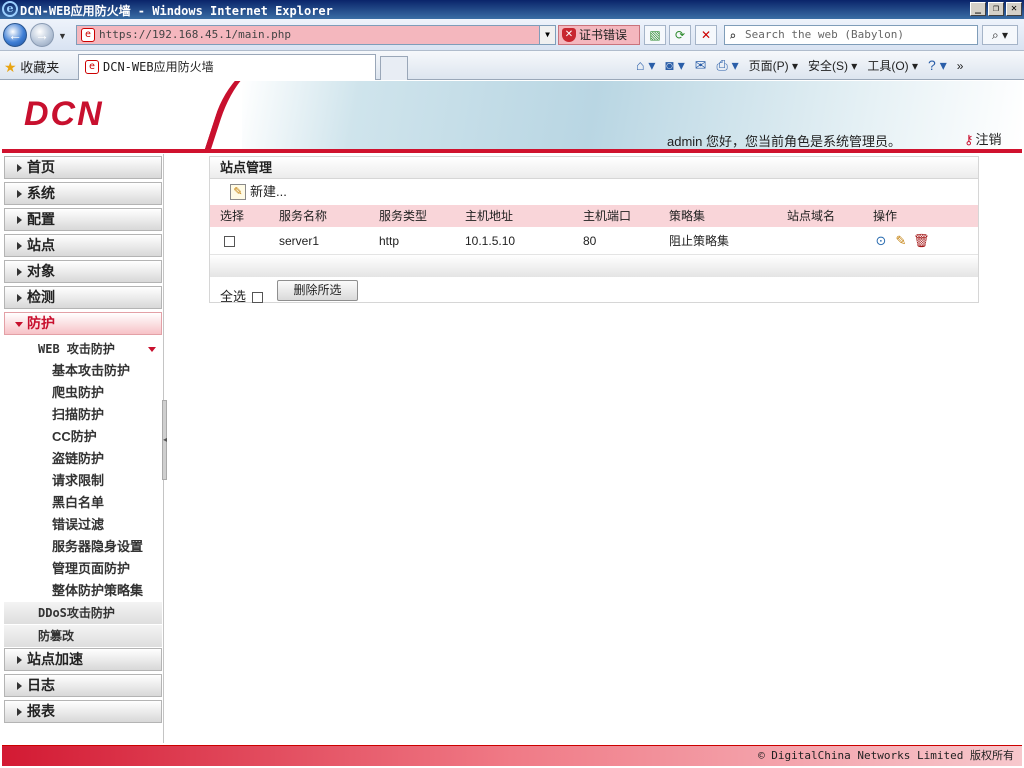  Describe the element at coordinates (937, 65) in the screenshot. I see `help-icon: ? ▾` at that location.